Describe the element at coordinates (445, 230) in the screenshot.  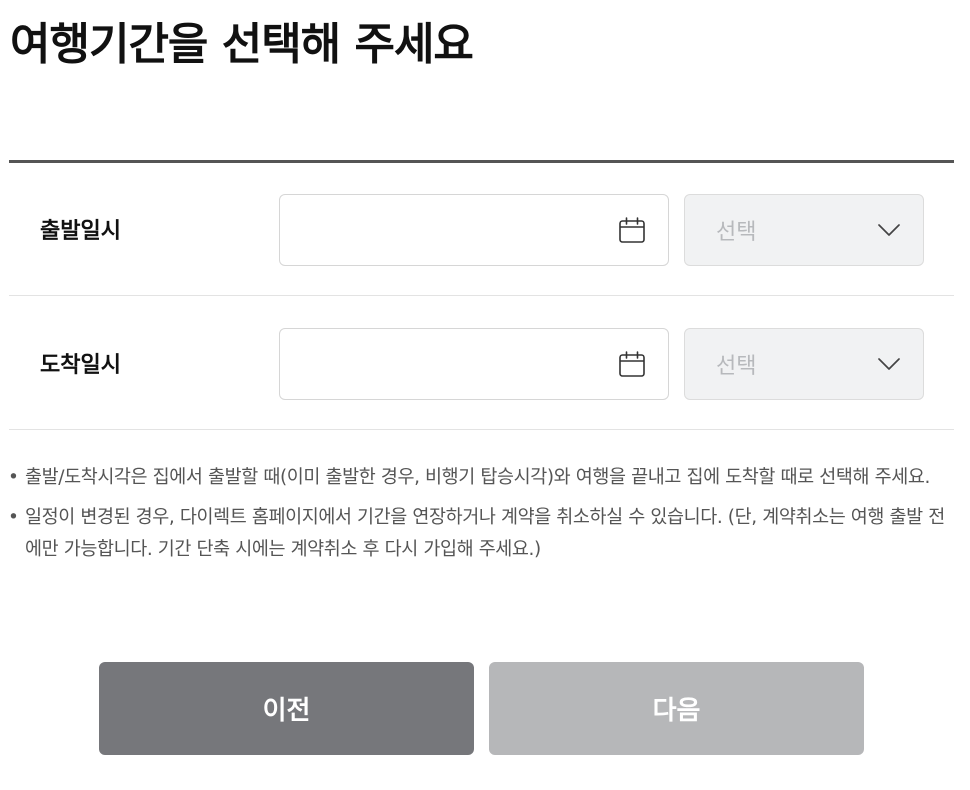
I see `departure-date-input` at that location.